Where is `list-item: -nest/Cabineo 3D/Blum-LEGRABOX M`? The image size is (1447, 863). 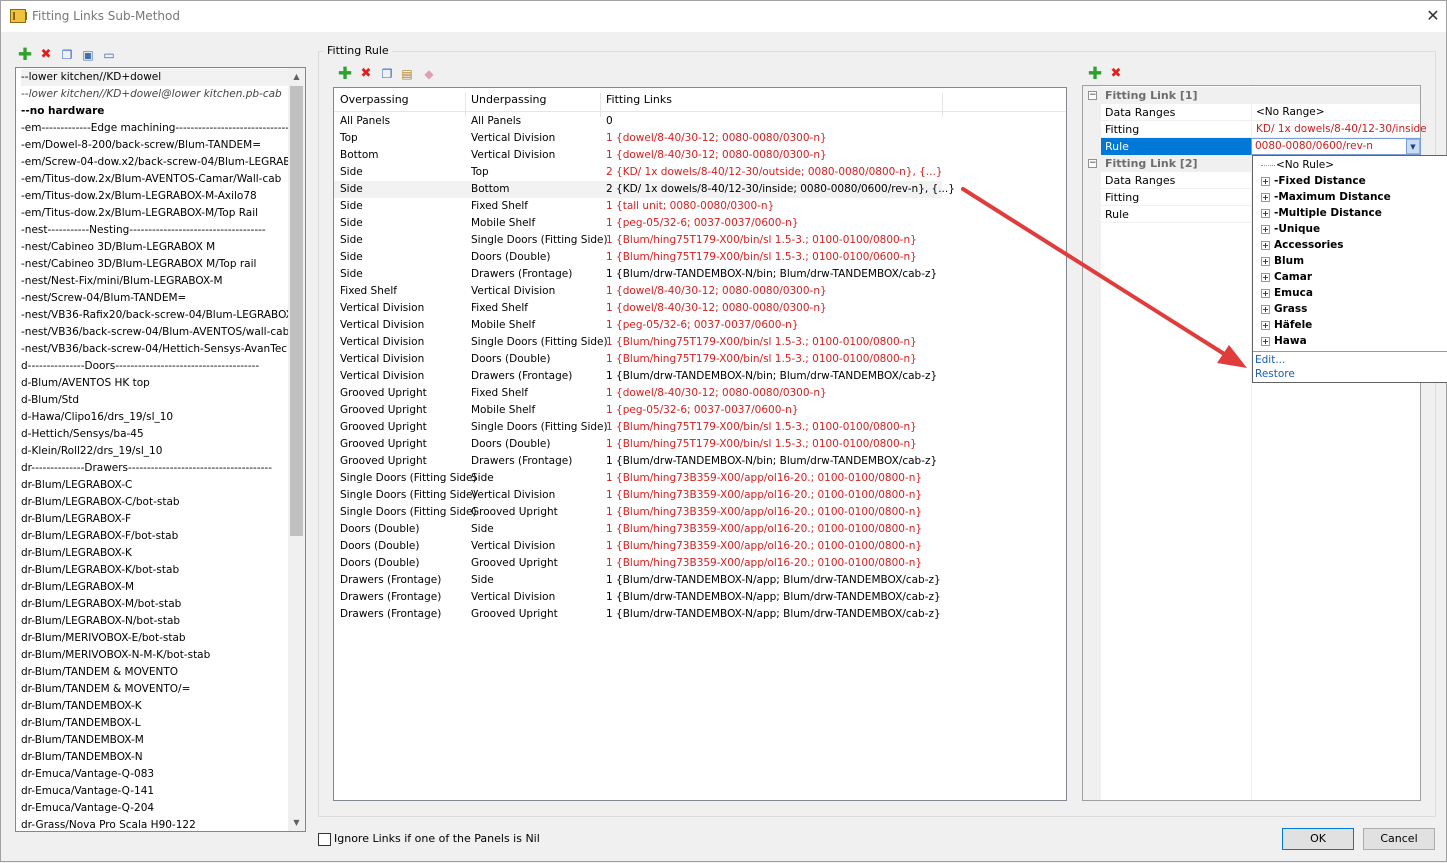 list-item: -nest/Cabineo 3D/Blum-LEGRABOX M is located at coordinates (155, 247).